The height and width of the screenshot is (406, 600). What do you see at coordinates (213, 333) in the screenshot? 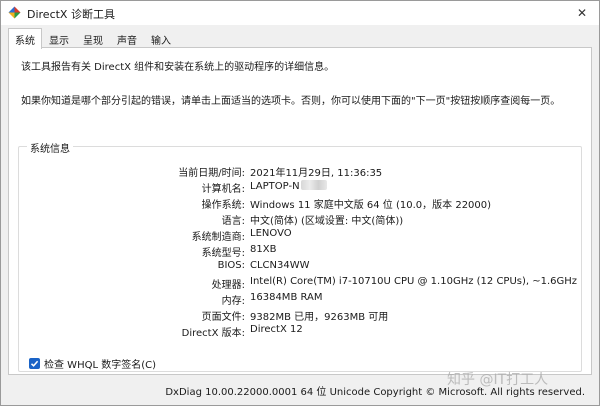
I see `info-label: DirectX 版本:` at bounding box center [213, 333].